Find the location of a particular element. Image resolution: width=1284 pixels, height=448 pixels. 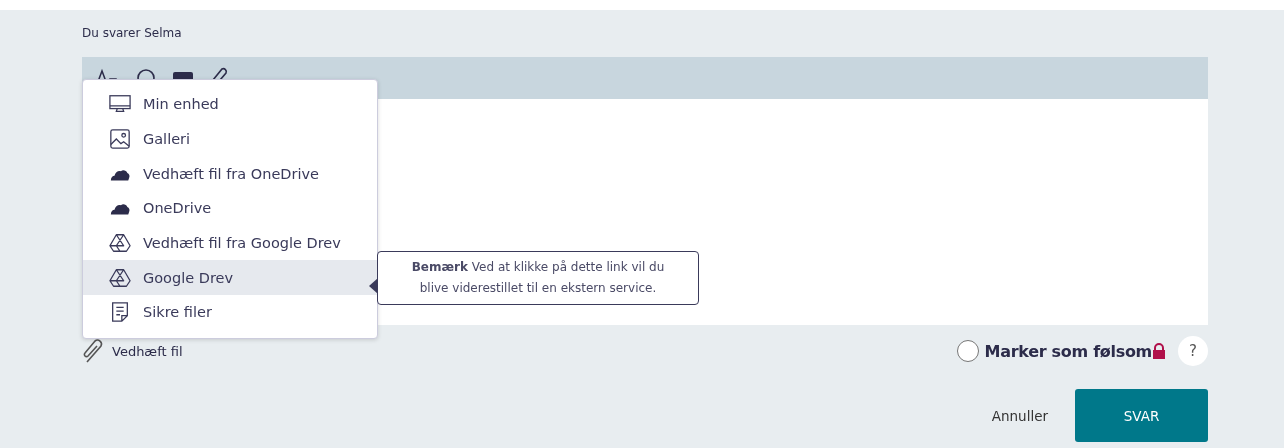

menu-item: Min enhed is located at coordinates (230, 104).